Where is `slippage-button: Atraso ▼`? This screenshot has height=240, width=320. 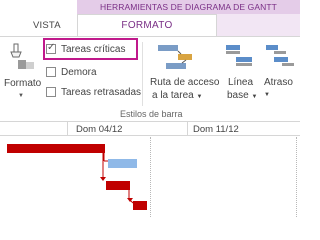
slippage-button: Atraso ▼ is located at coordinates (281, 73).